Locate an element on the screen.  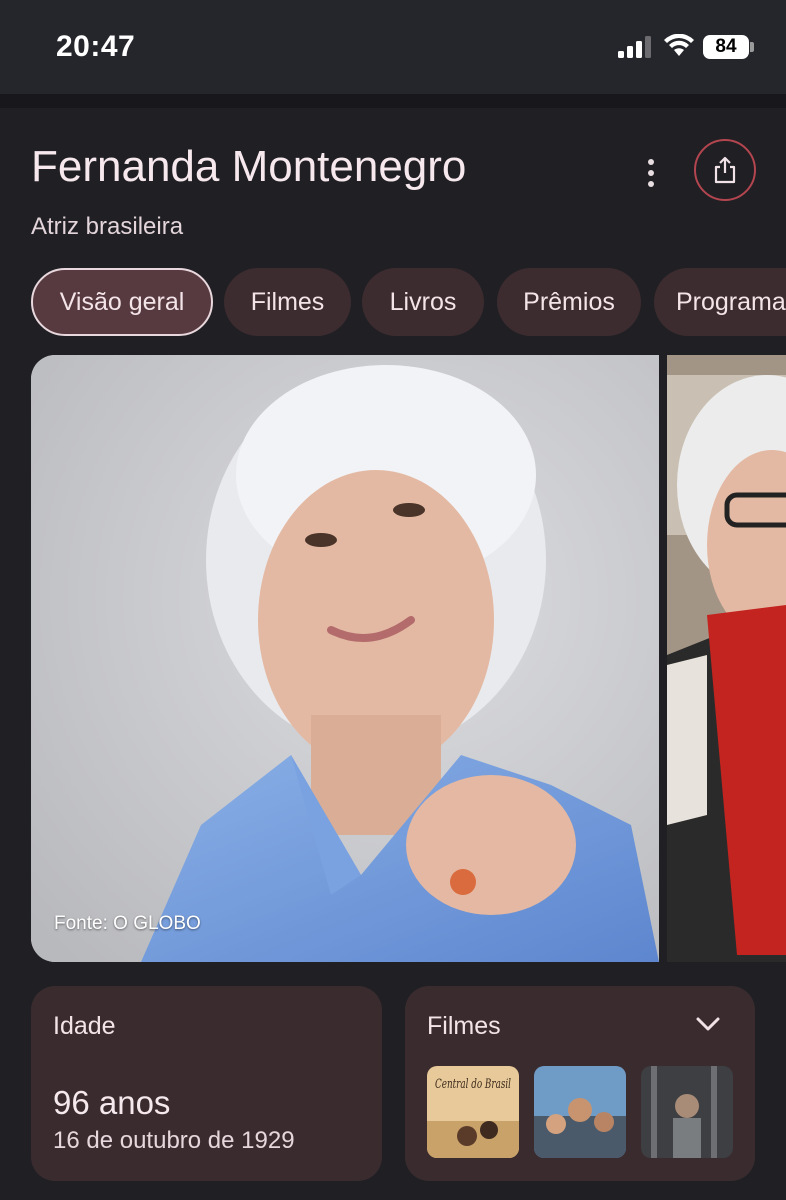
more-vert-icon is located at coordinates (651, 162).